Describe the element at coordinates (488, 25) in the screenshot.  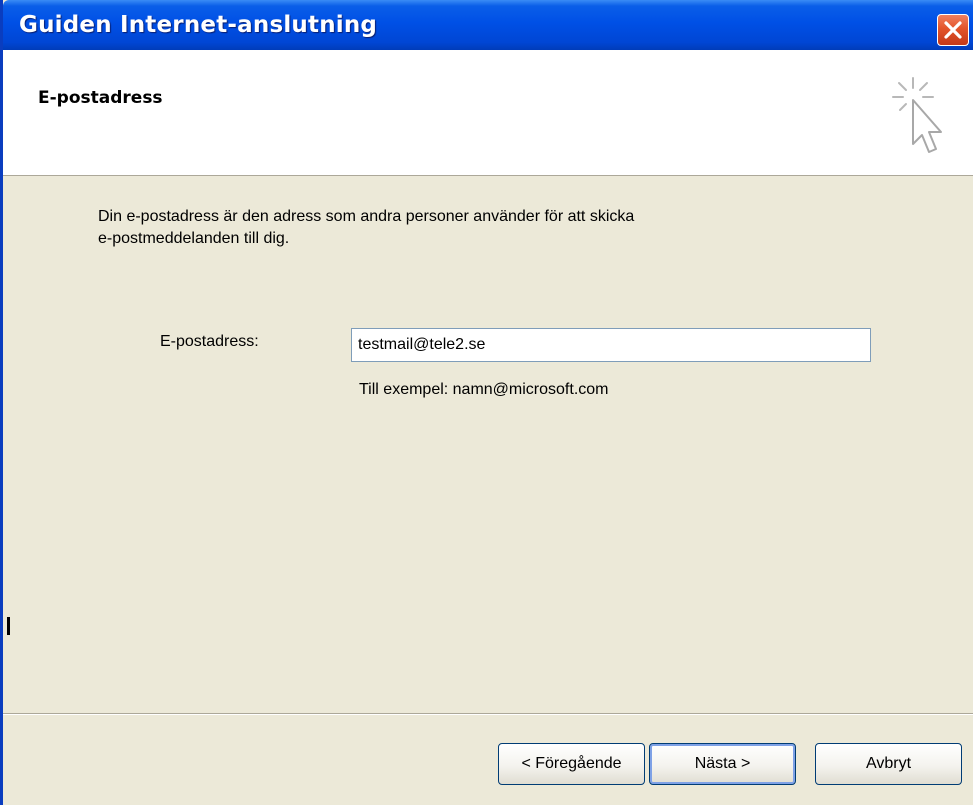
I see `title-bar: Guiden Internet-anslutning` at that location.